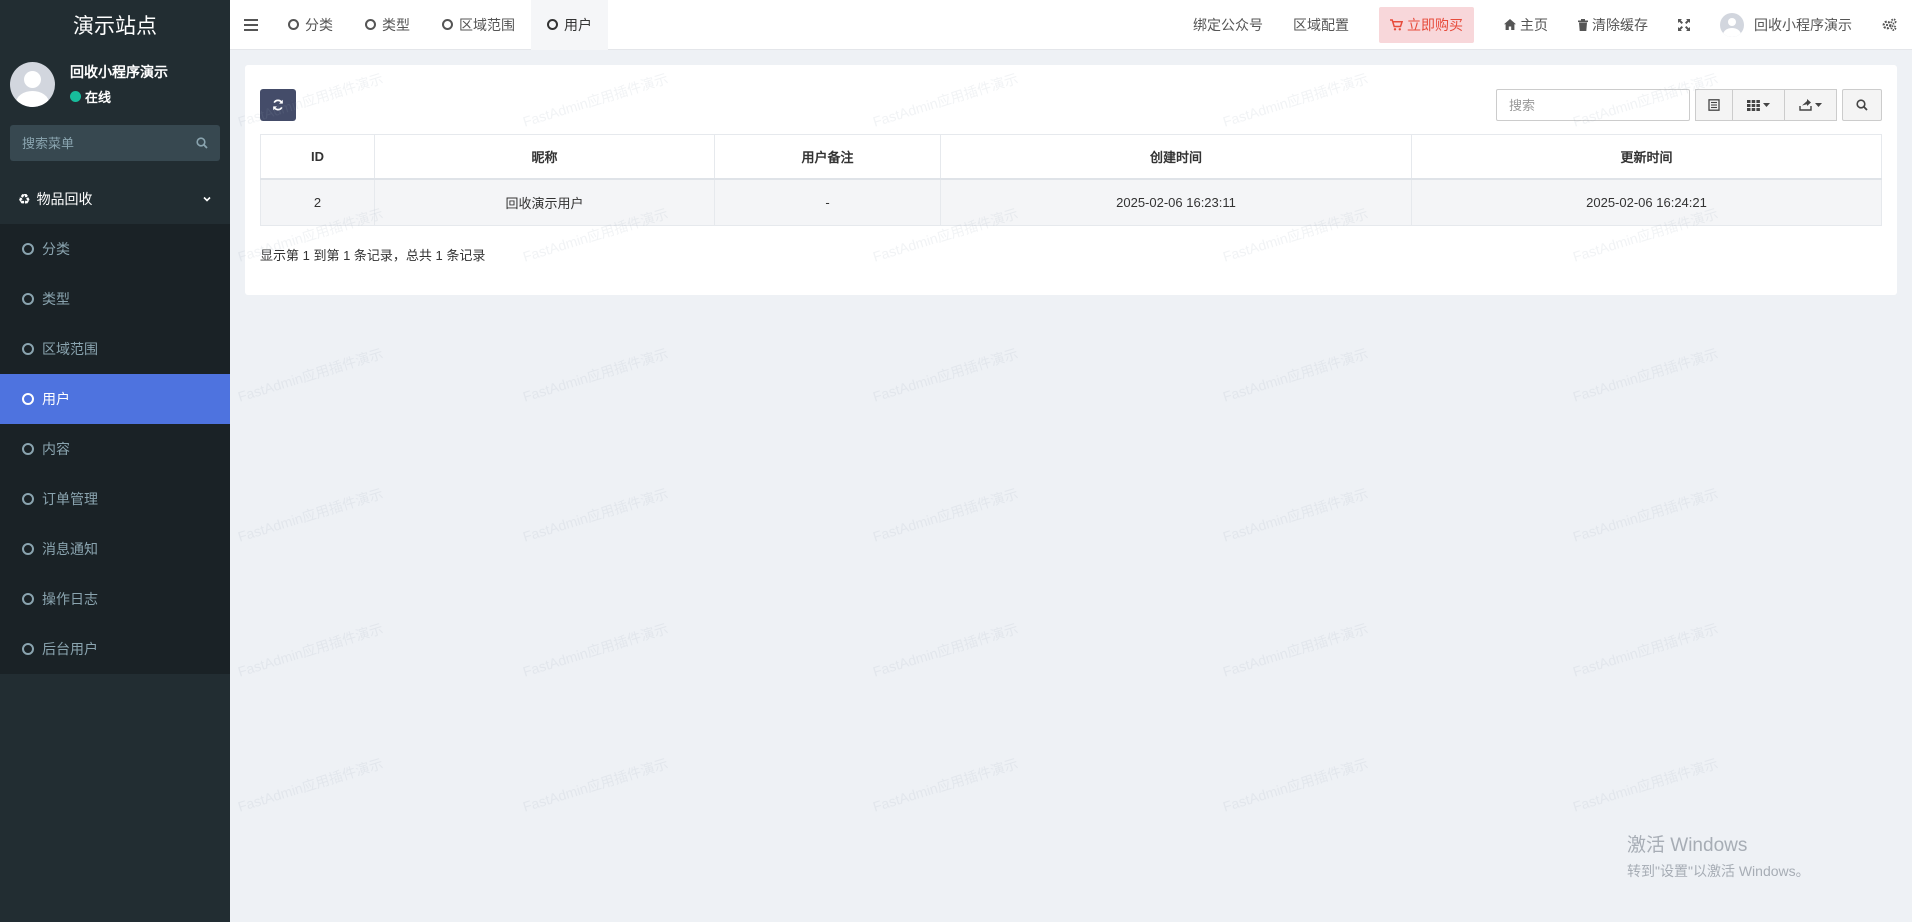 Image resolution: width=1912 pixels, height=922 pixels. What do you see at coordinates (827, 157) in the screenshot?
I see `column-header-remark: 用户备注` at bounding box center [827, 157].